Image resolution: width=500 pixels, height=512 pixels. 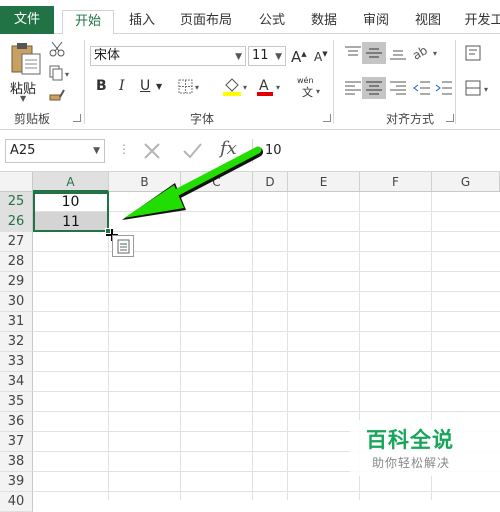 I want to click on tab-insert: 插入, so click(x=142, y=22).